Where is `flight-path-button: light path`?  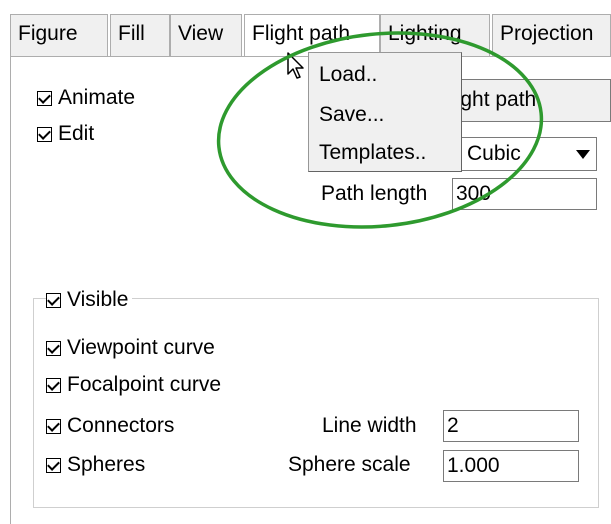 flight-path-button: light path is located at coordinates (525, 100).